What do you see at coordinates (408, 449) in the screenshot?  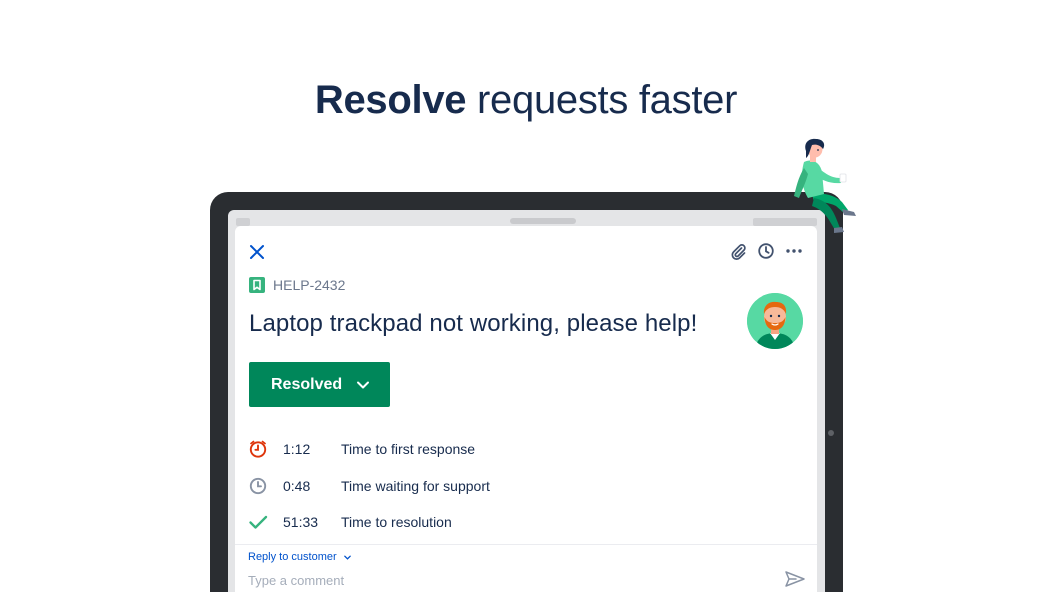 I see `sla-label: Time to first response` at bounding box center [408, 449].